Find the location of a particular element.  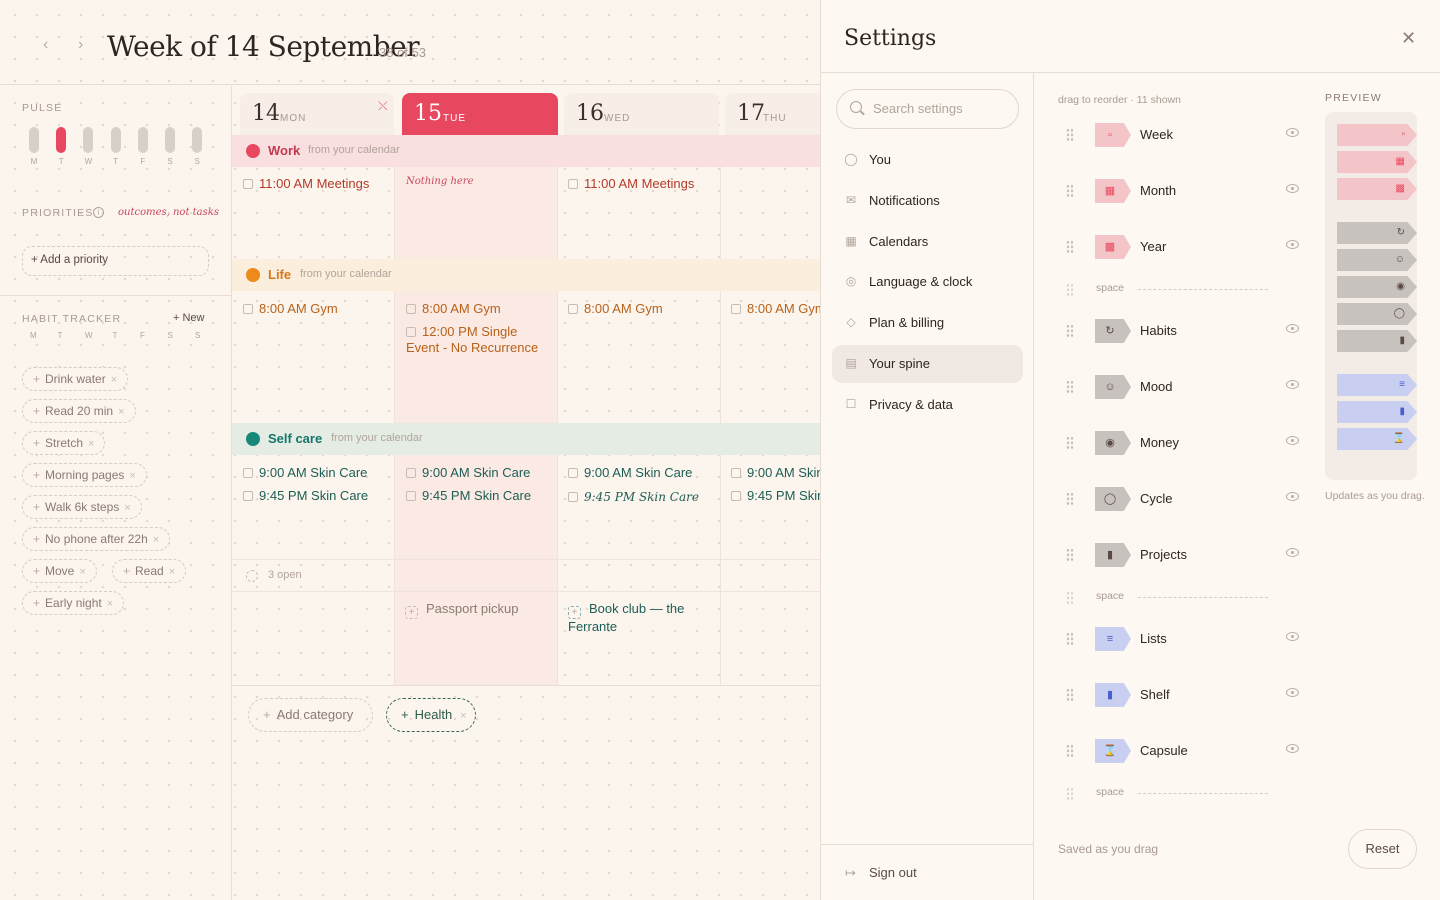

reset-button: Reset is located at coordinates (1382, 849).